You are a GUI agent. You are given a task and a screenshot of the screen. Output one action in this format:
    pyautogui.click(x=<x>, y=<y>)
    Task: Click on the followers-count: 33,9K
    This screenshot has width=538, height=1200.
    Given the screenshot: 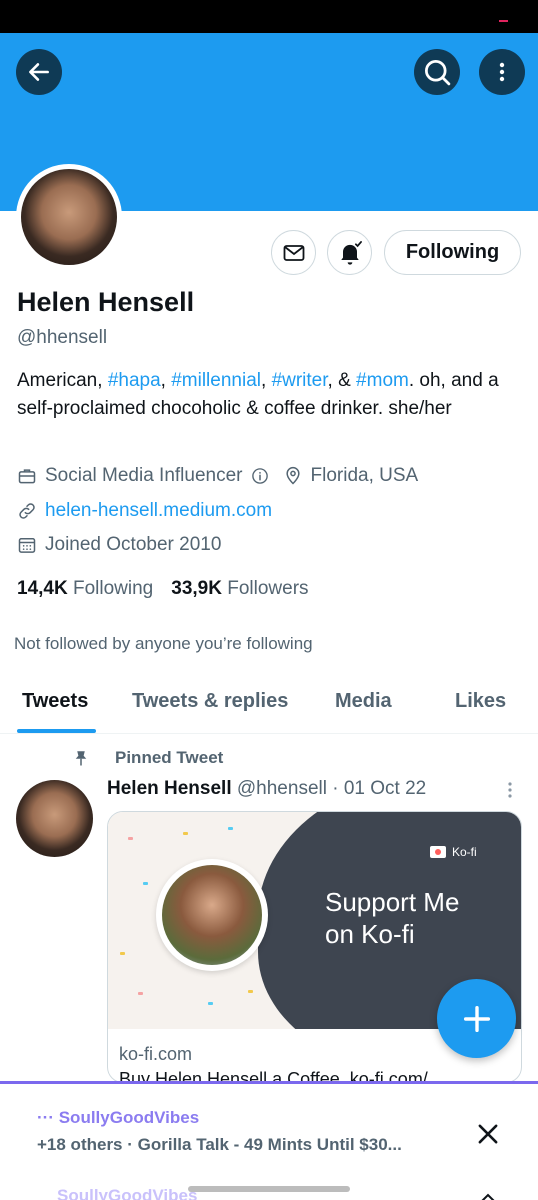 What is the action you would take?
    pyautogui.click(x=196, y=588)
    